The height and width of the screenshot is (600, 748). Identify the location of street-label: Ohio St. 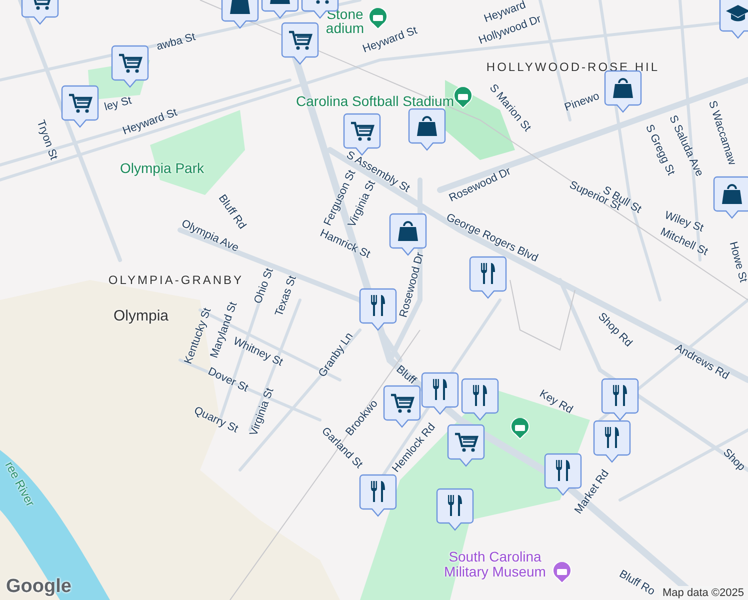
(264, 286).